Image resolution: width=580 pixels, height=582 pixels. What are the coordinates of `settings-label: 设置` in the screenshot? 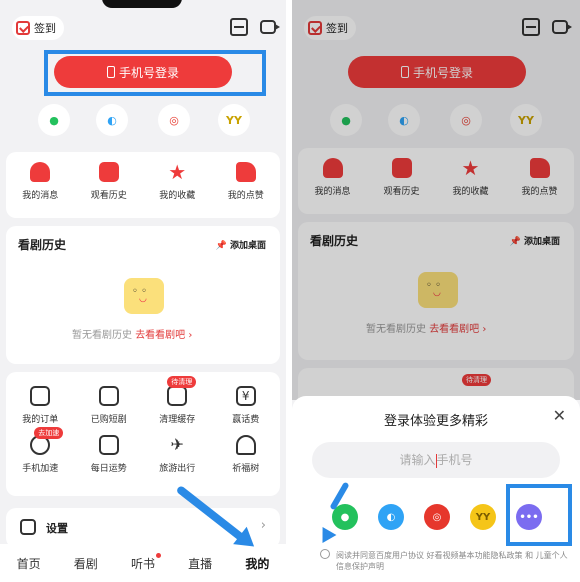 It's located at (57, 528).